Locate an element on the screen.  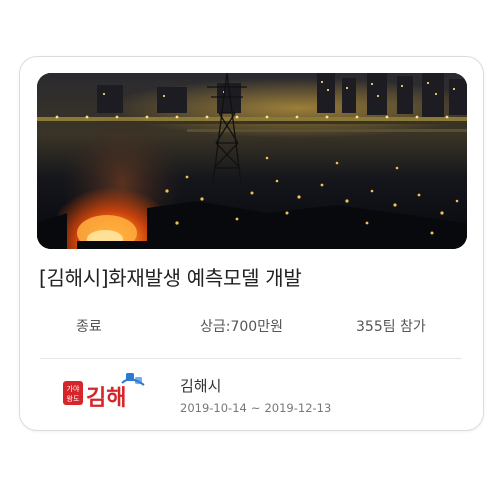
participant-count: 355팀 참가 is located at coordinates (391, 327).